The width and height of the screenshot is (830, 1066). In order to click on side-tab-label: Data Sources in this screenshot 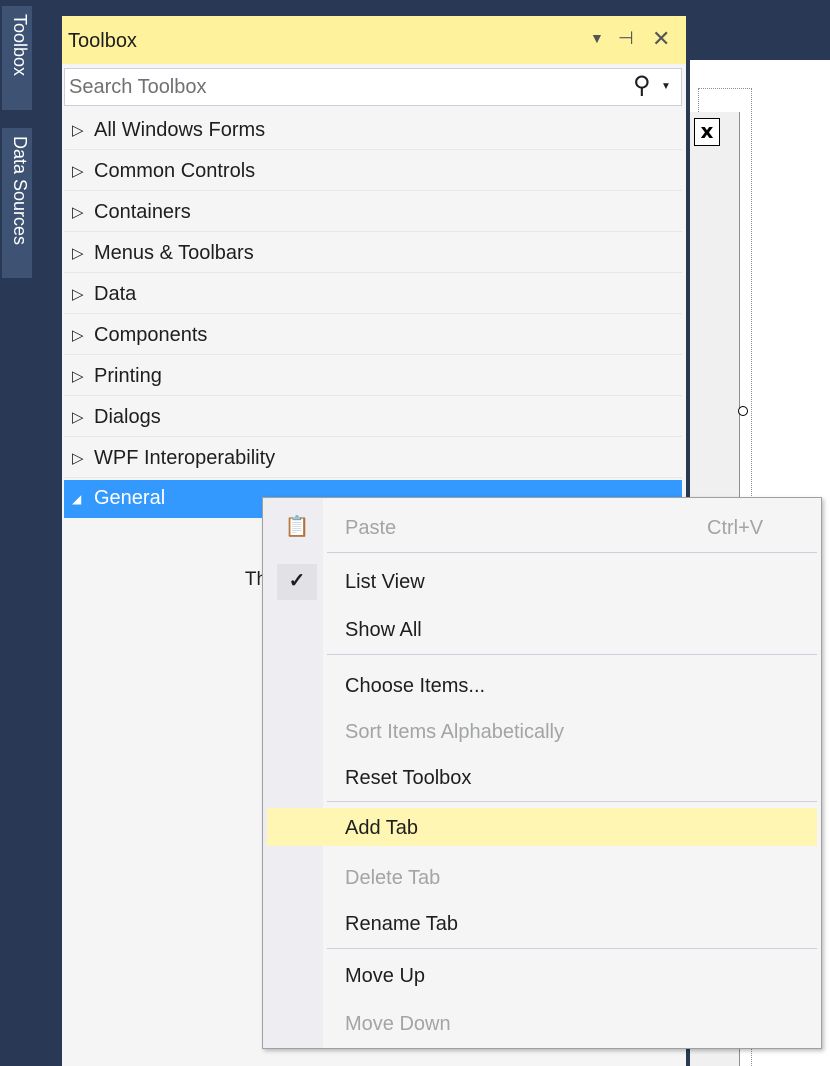, I will do `click(20, 191)`.